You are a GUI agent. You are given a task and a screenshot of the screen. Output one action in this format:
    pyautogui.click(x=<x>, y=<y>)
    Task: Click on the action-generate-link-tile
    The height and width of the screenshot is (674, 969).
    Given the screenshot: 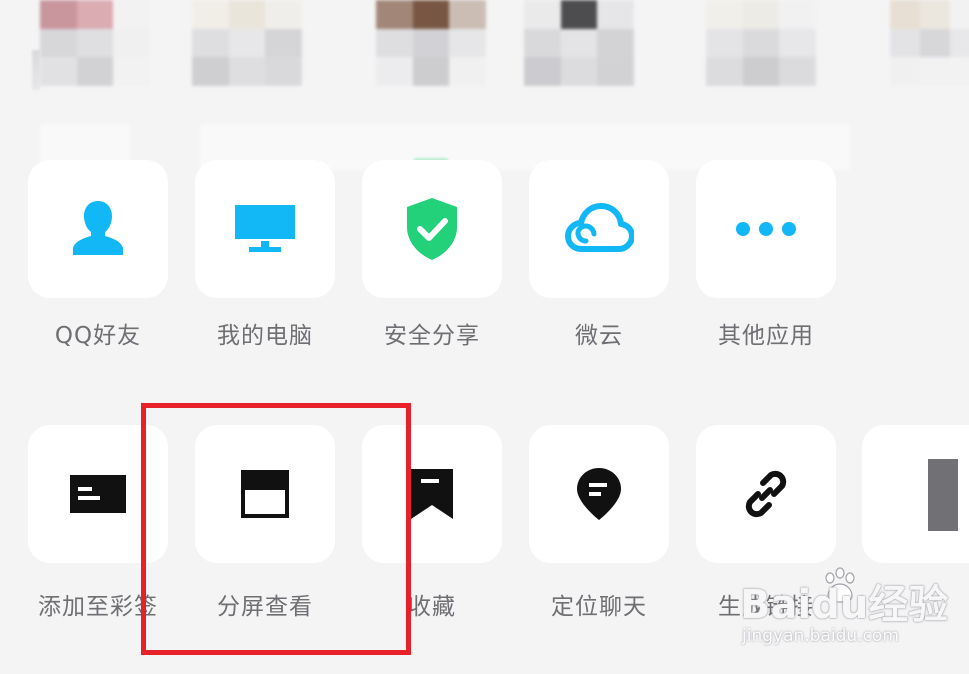 What is the action you would take?
    pyautogui.click(x=766, y=494)
    